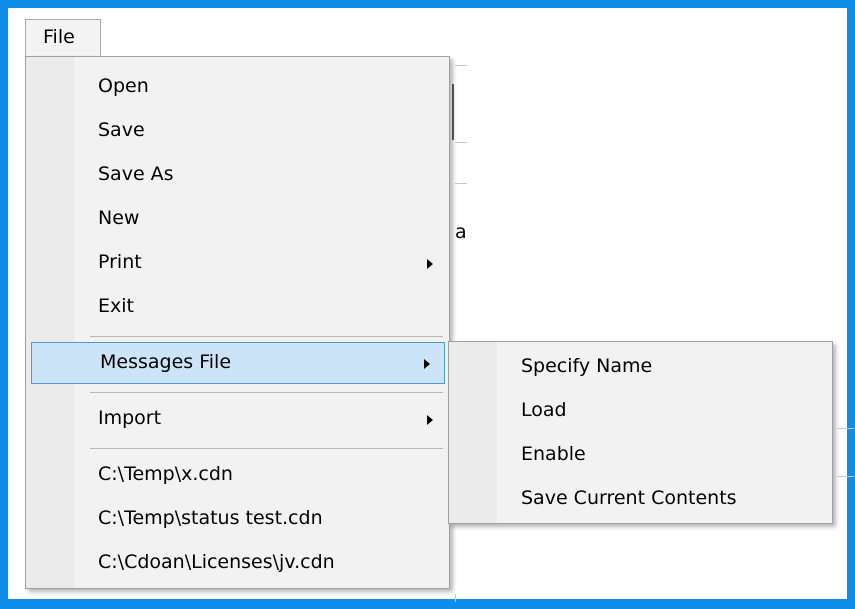 The image size is (855, 609). What do you see at coordinates (237, 264) in the screenshot?
I see `menu-item-print: Print` at bounding box center [237, 264].